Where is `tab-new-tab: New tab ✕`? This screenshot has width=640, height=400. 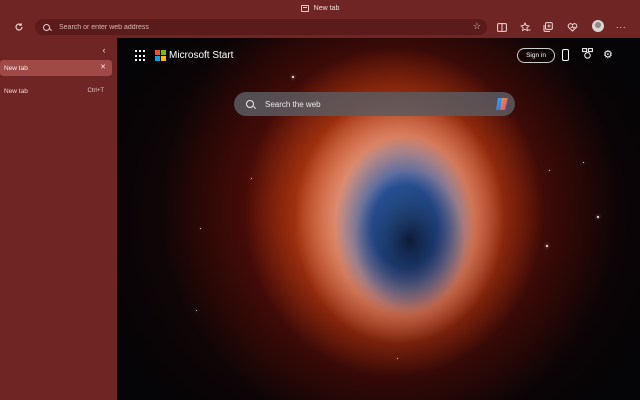 tab-new-tab: New tab ✕ is located at coordinates (56, 68).